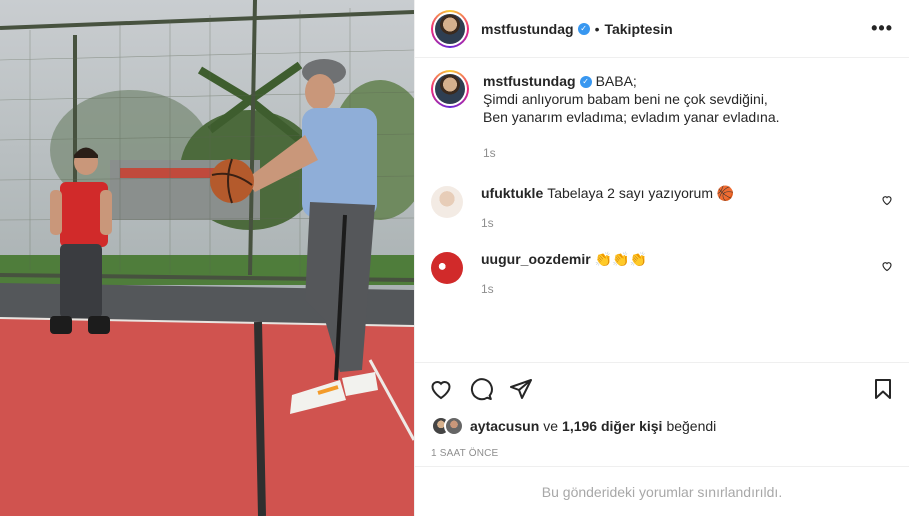 Image resolution: width=909 pixels, height=516 pixels. I want to click on likes-connector: ve, so click(551, 426).